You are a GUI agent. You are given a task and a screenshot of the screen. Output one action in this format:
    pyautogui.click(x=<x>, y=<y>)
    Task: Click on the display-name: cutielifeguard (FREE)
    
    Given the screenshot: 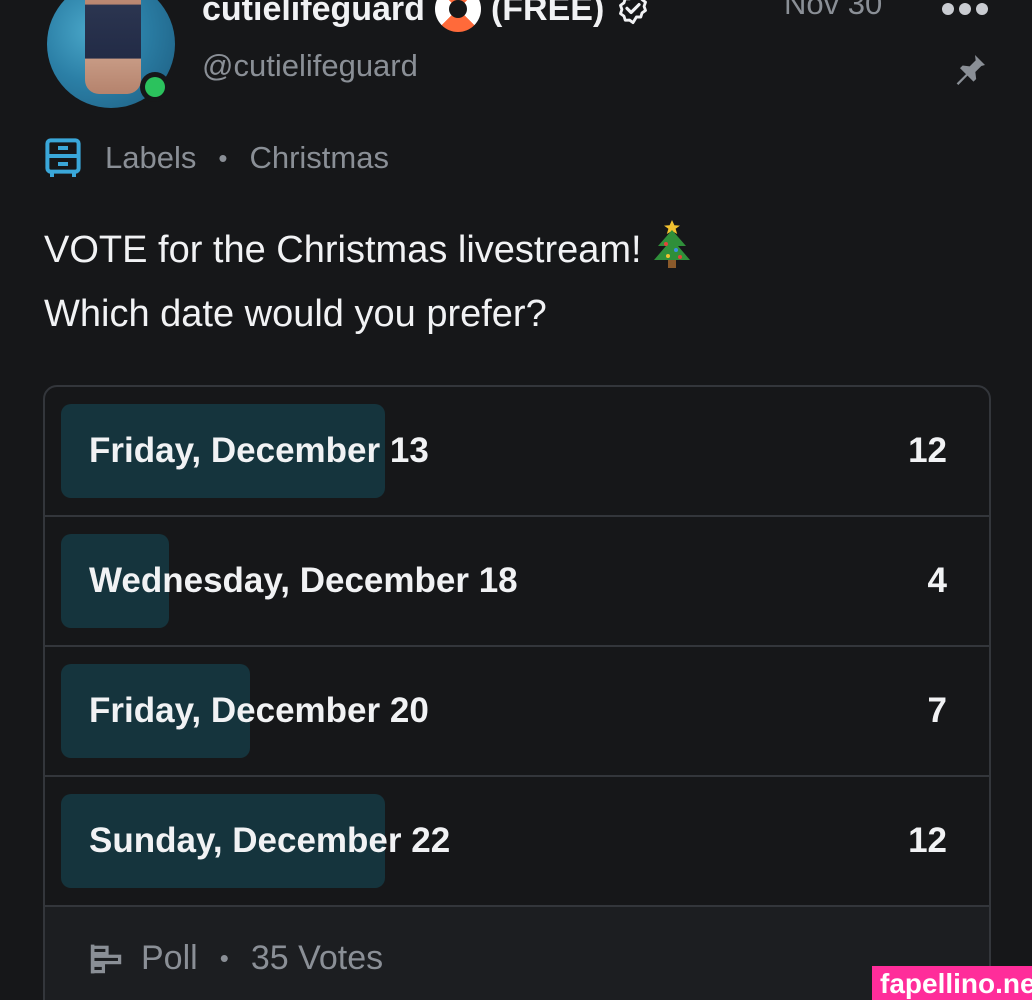 What is the action you would take?
    pyautogui.click(x=427, y=16)
    